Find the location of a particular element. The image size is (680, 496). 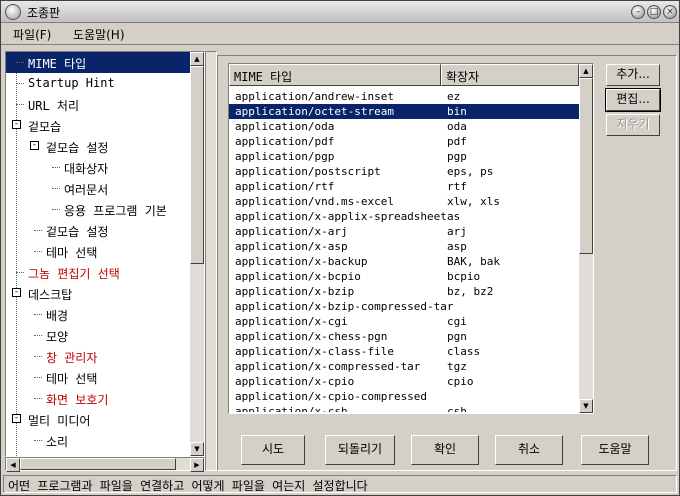

minimize-icon: – is located at coordinates (638, 12).